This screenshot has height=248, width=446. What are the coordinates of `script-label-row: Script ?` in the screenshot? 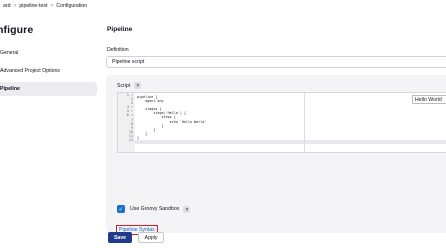 It's located at (129, 85).